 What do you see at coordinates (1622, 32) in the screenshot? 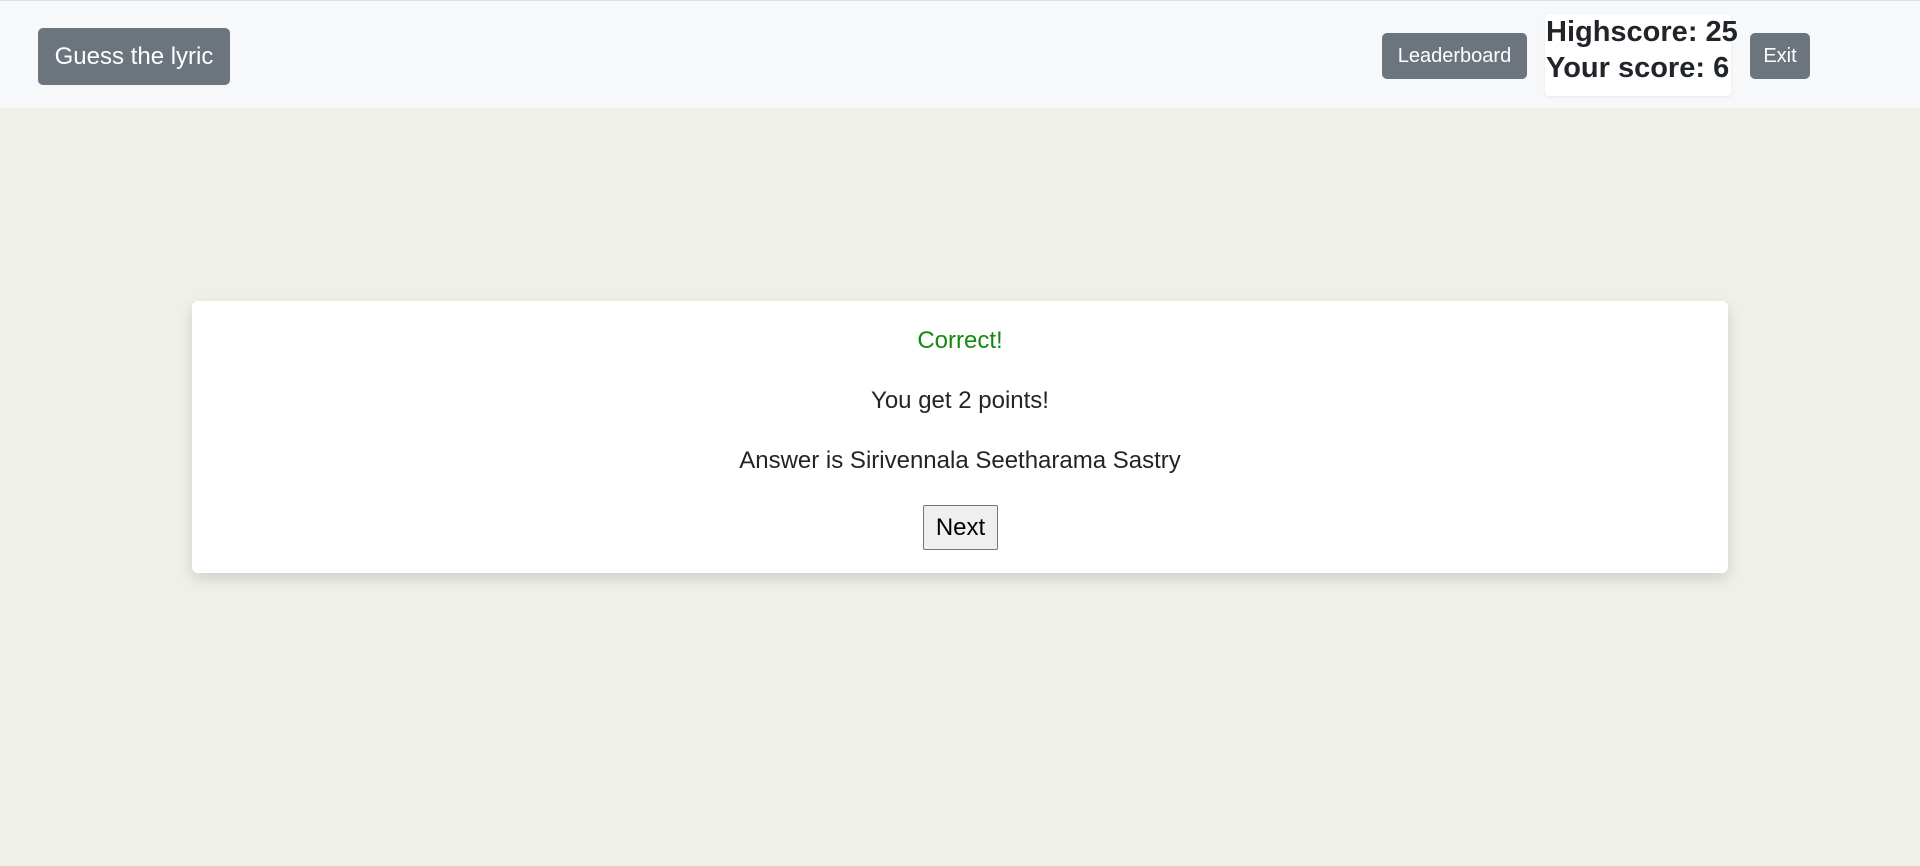
I see `highscore-label: Highscore:` at bounding box center [1622, 32].